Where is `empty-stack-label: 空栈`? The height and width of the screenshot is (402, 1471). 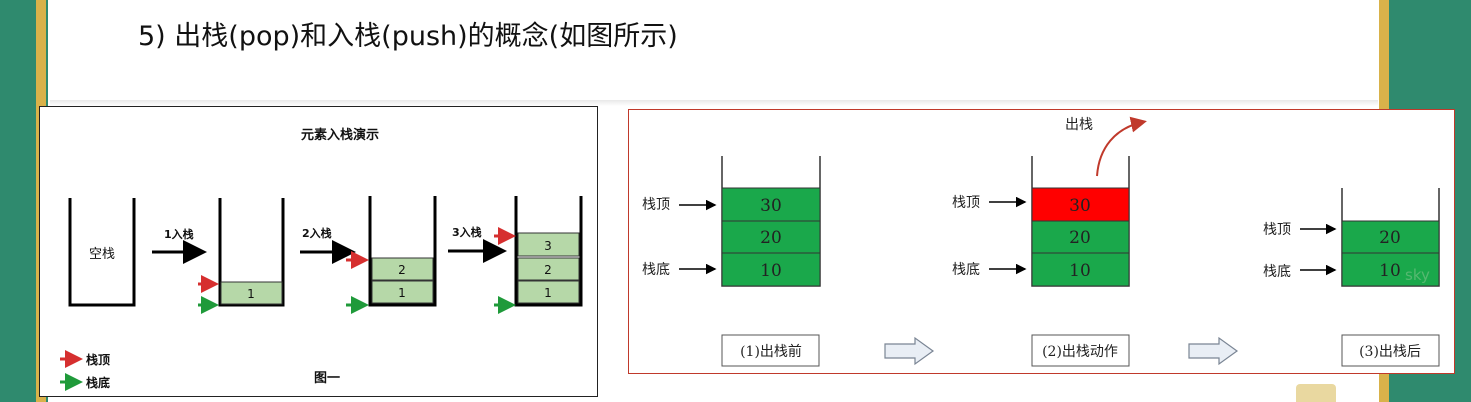 empty-stack-label: 空栈 is located at coordinates (102, 254).